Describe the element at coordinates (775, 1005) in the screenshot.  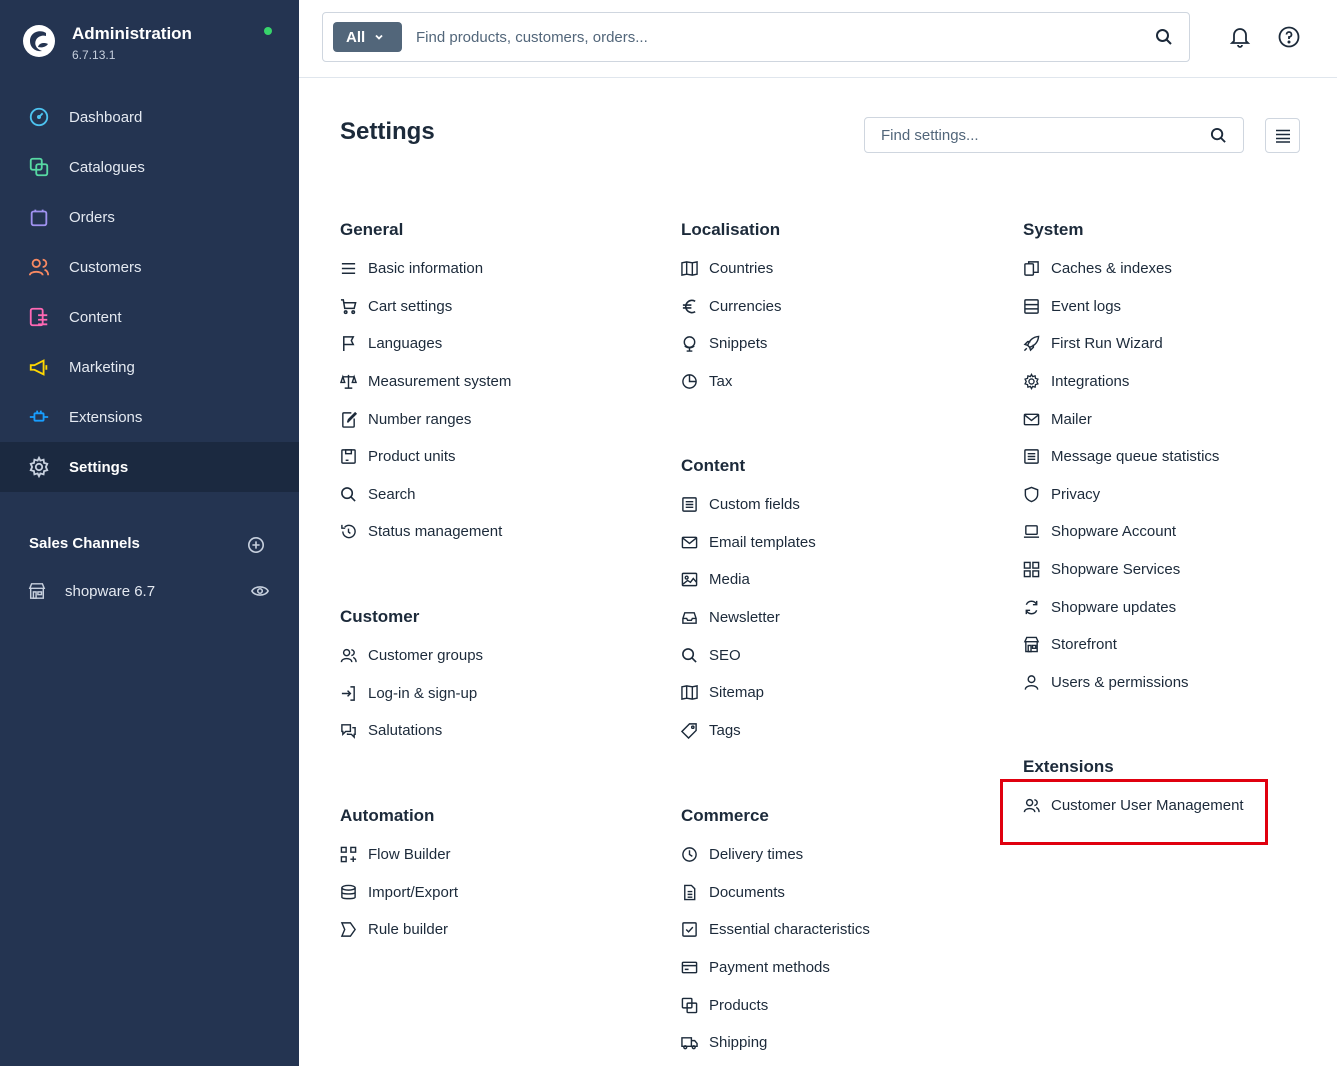
I see `settings-item-products: Products` at that location.